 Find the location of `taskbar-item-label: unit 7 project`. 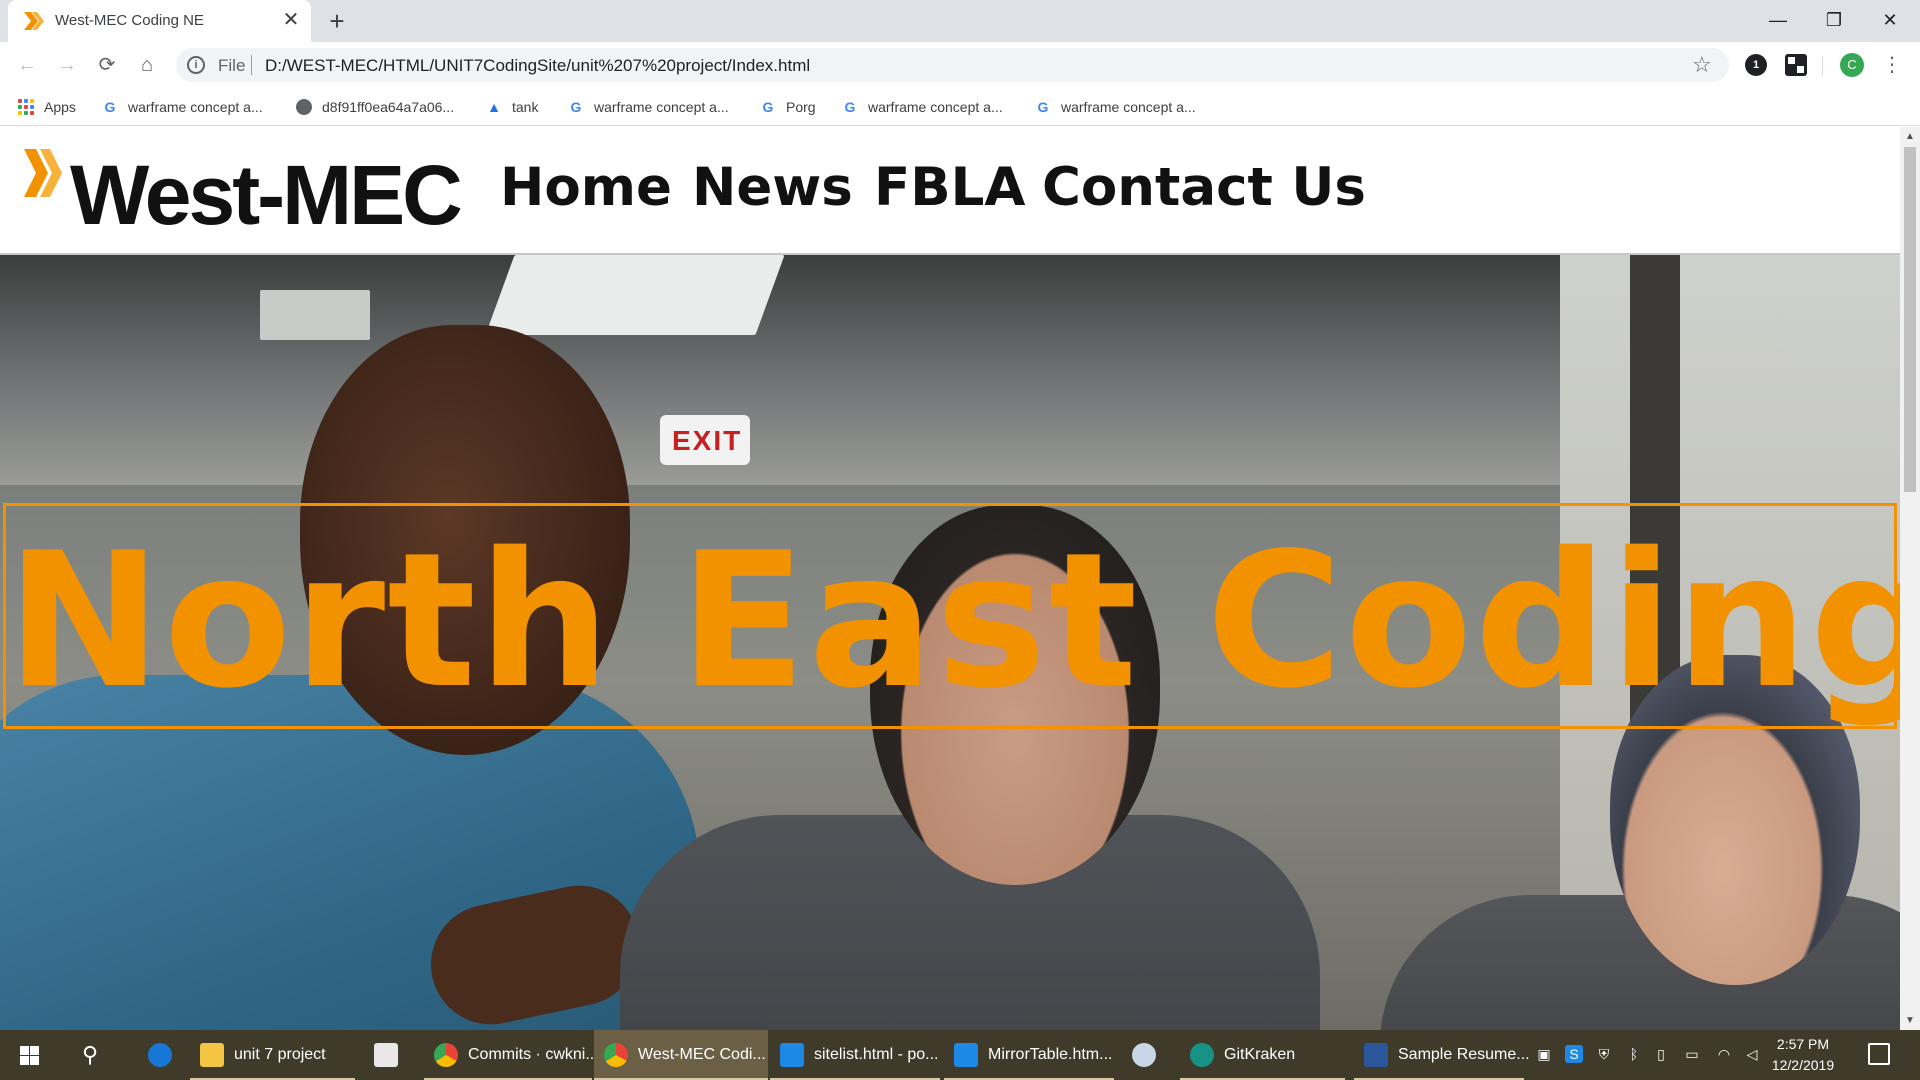

taskbar-item-label: unit 7 project is located at coordinates (280, 1054).